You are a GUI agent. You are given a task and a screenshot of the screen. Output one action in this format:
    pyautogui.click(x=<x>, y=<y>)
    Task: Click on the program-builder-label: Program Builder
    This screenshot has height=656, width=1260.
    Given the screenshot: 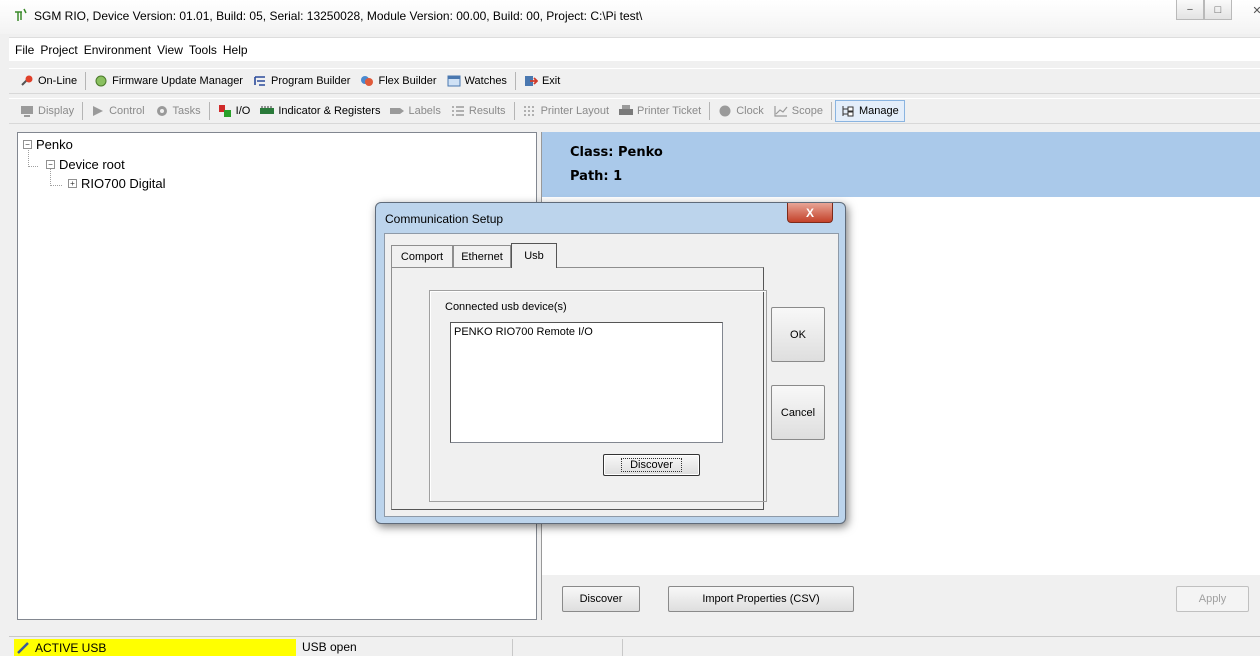 What is the action you would take?
    pyautogui.click(x=310, y=81)
    